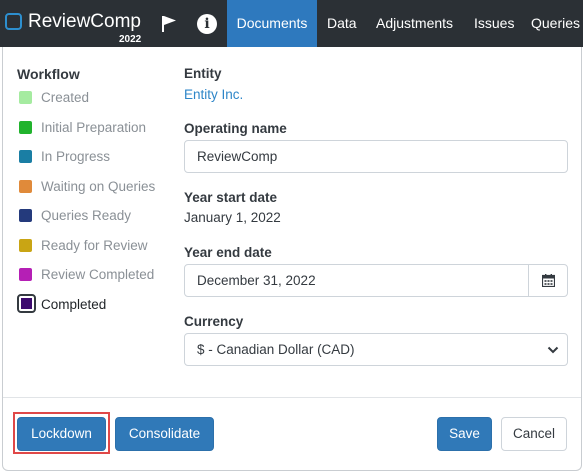 Image resolution: width=583 pixels, height=473 pixels. What do you see at coordinates (376, 156) in the screenshot?
I see `operating-name-input: ReviewComp` at bounding box center [376, 156].